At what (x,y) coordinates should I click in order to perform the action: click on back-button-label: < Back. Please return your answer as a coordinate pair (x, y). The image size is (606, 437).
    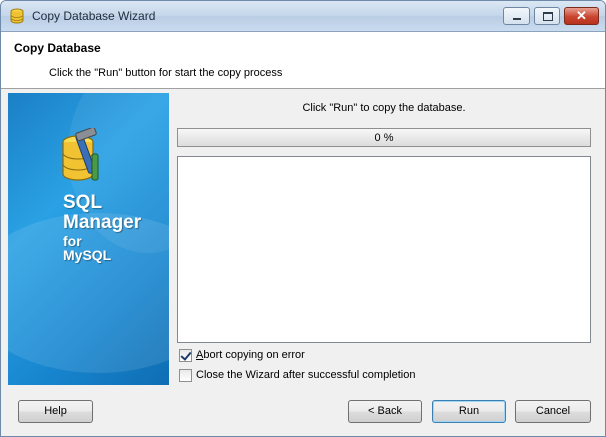
    Looking at the image, I should click on (385, 411).